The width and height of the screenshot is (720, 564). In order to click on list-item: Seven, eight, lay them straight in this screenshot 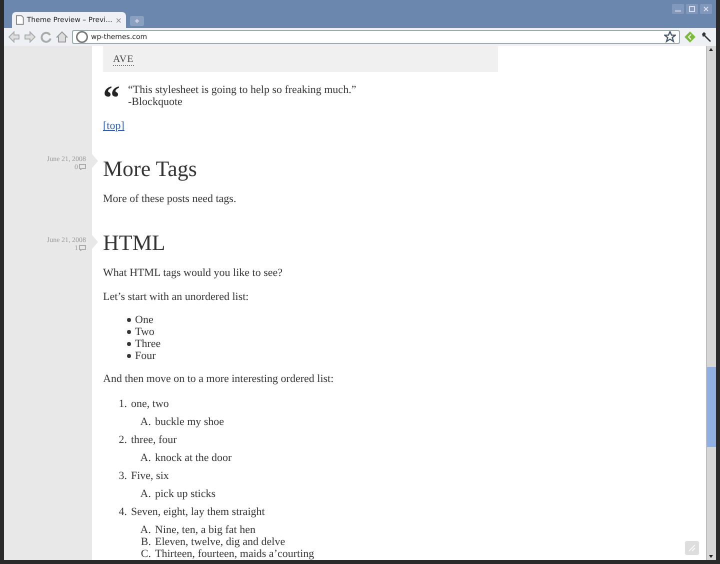, I will do `click(198, 512)`.